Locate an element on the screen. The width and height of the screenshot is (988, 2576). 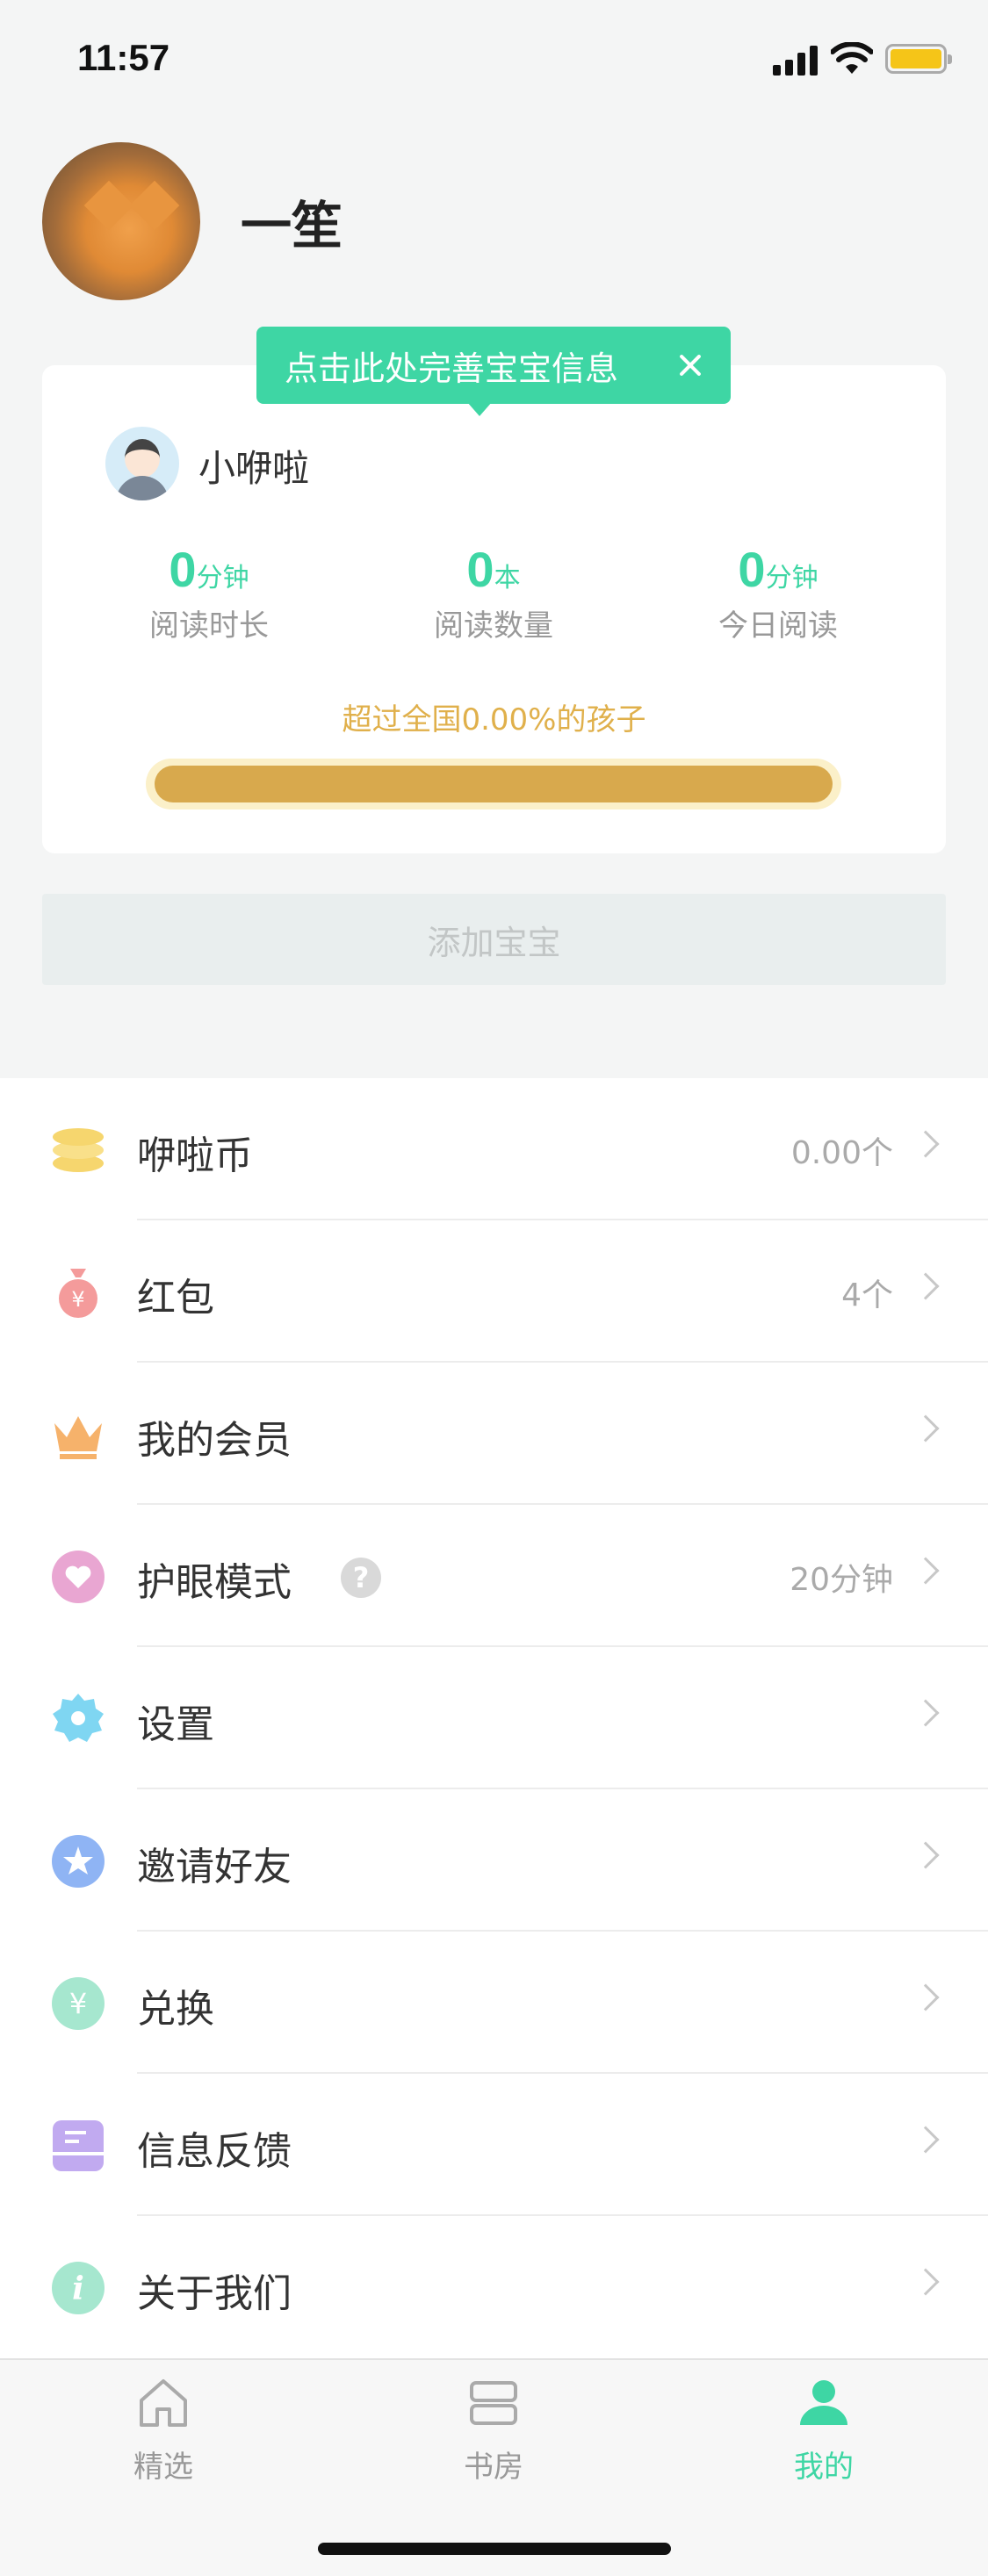
close-icon is located at coordinates (690, 365).